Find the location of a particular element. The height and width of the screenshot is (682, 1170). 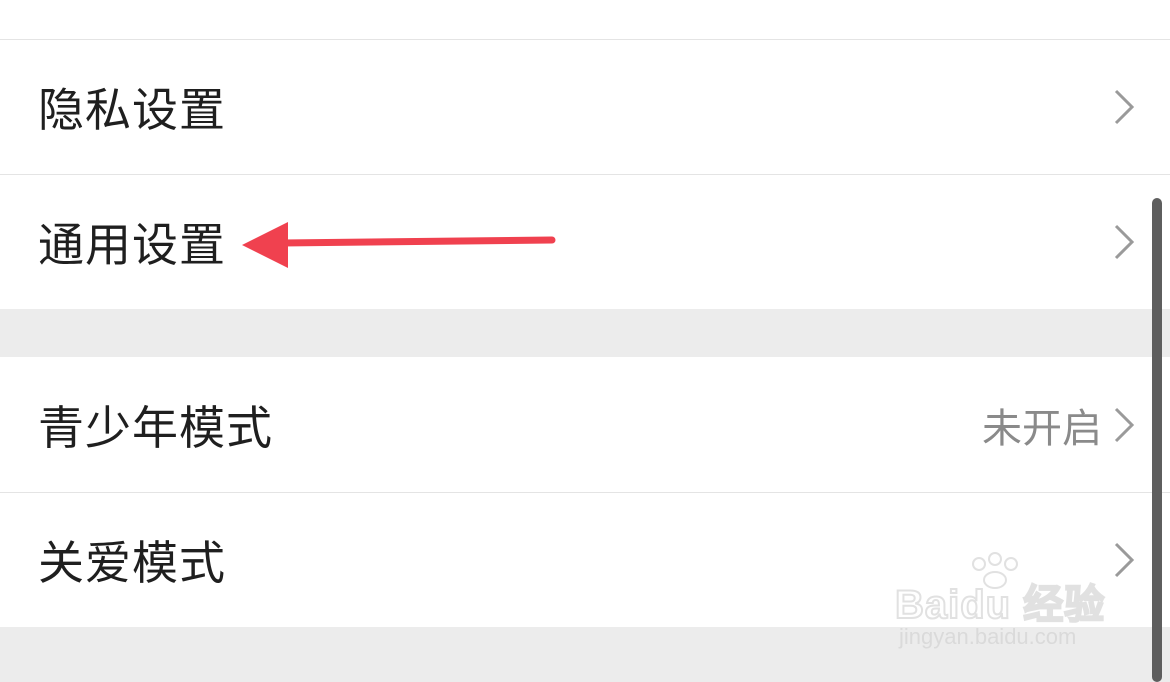

teen-mode-status: 未开启 is located at coordinates (1042, 429).